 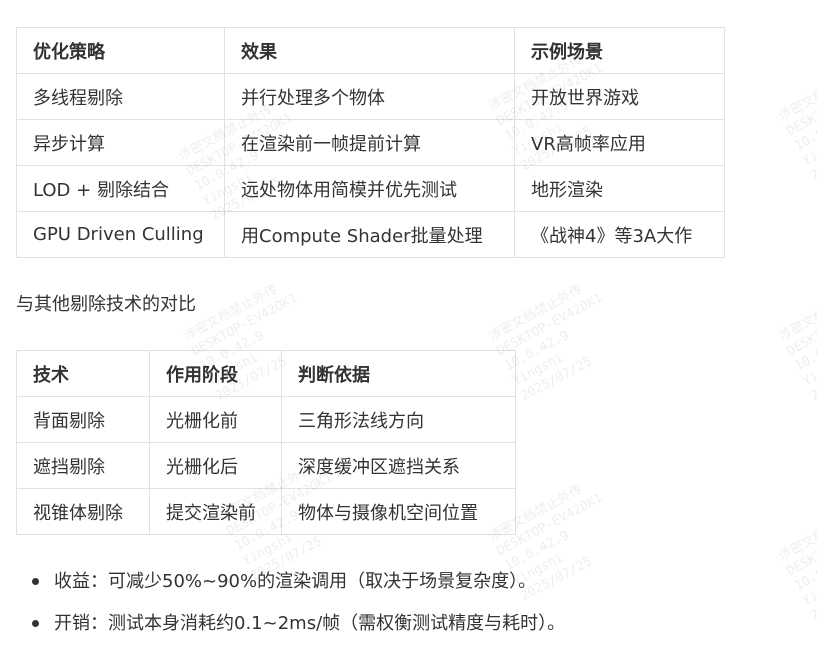 I want to click on list-item: 收益：可减少50%~90%的渲染调用（取决于场景复杂度）。, so click(x=400, y=583).